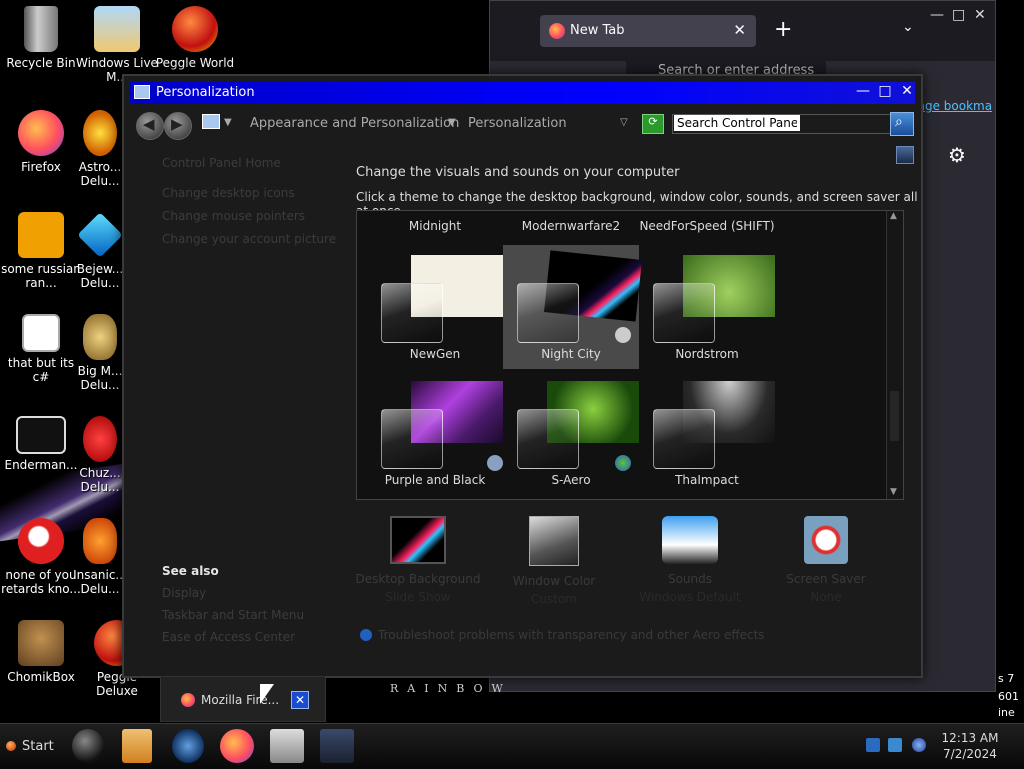  Describe the element at coordinates (150, 126) in the screenshot. I see `back-button: ◀` at that location.